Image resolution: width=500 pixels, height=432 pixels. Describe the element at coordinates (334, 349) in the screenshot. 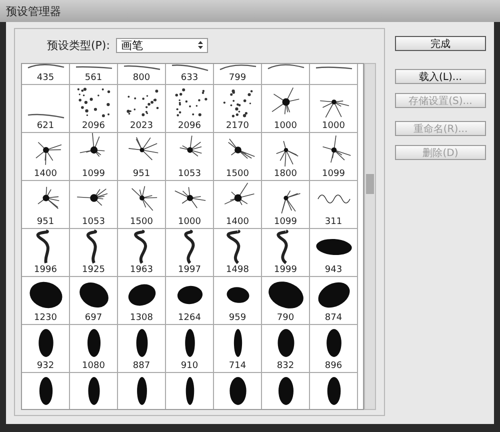

I see `brush-preset-item: 896` at that location.